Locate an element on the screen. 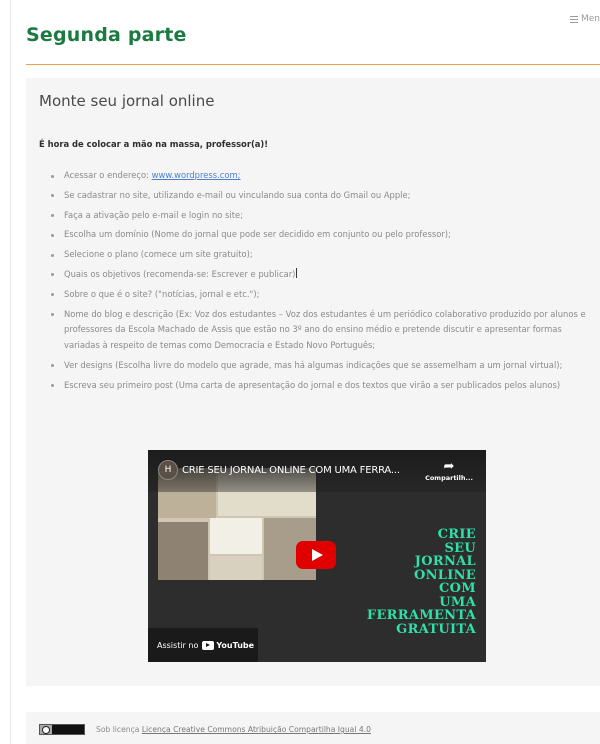  menu-button: Men is located at coordinates (584, 19).